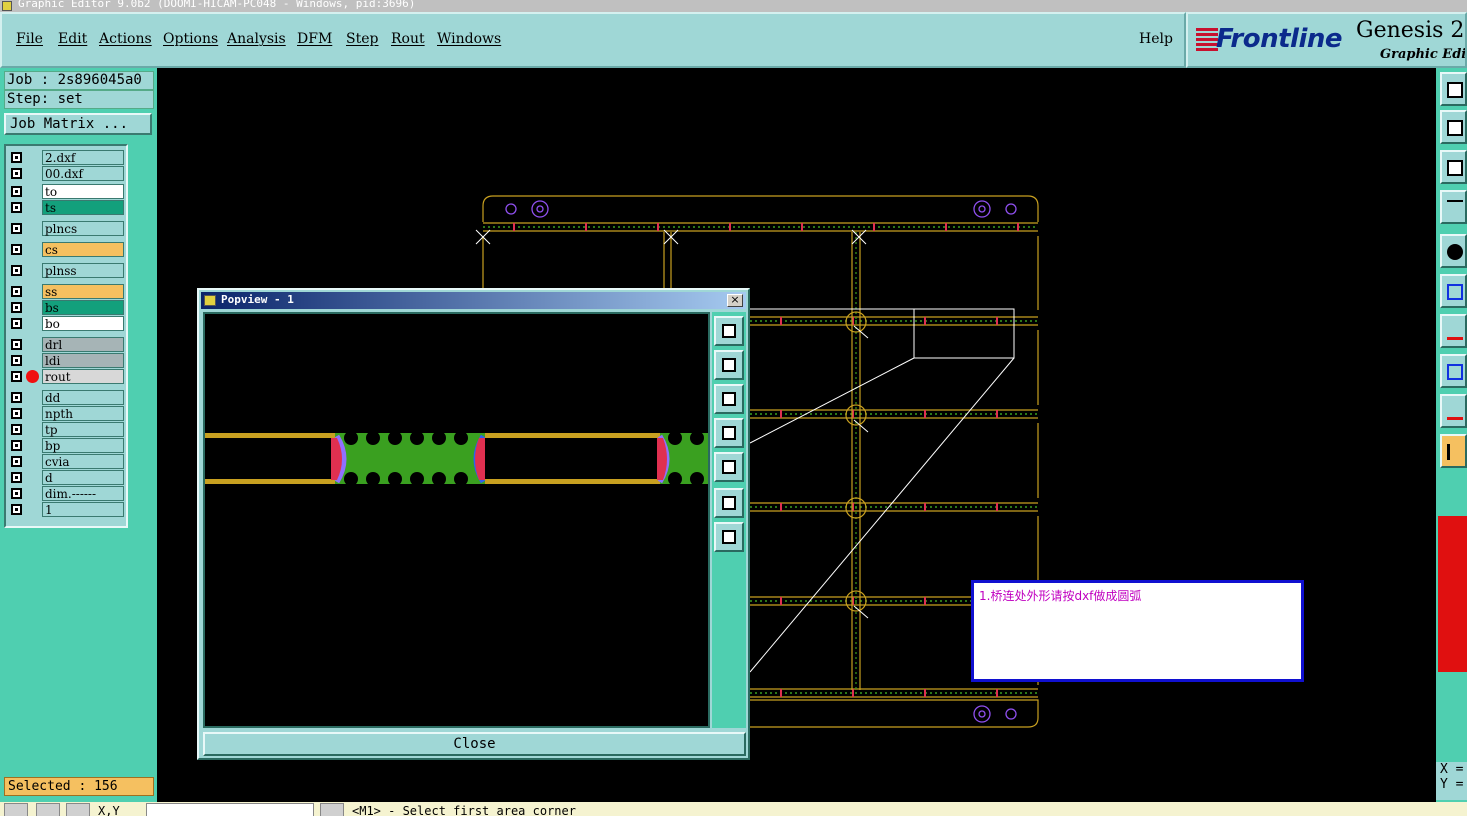 This screenshot has height=816, width=1467. Describe the element at coordinates (1453, 331) in the screenshot. I see `triangle-tool` at that location.